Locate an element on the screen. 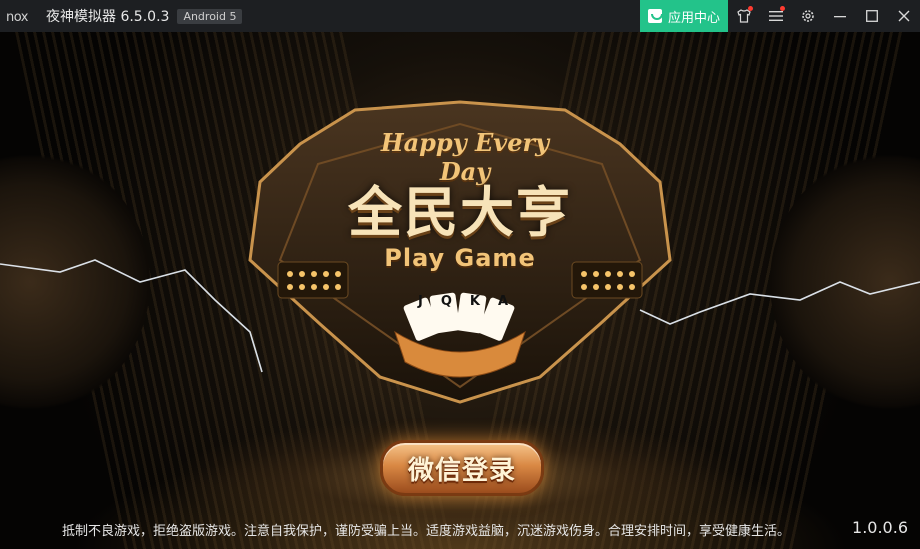 This screenshot has width=920, height=549. maximize-icon is located at coordinates (872, 16).